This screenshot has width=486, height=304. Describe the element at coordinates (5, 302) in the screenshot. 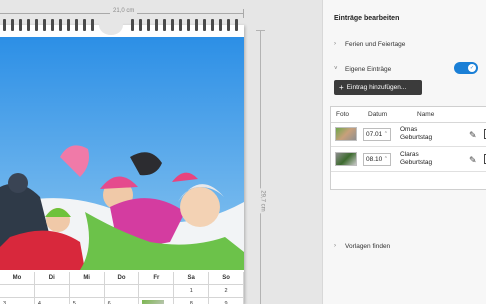

I see `day-number: 3` at that location.